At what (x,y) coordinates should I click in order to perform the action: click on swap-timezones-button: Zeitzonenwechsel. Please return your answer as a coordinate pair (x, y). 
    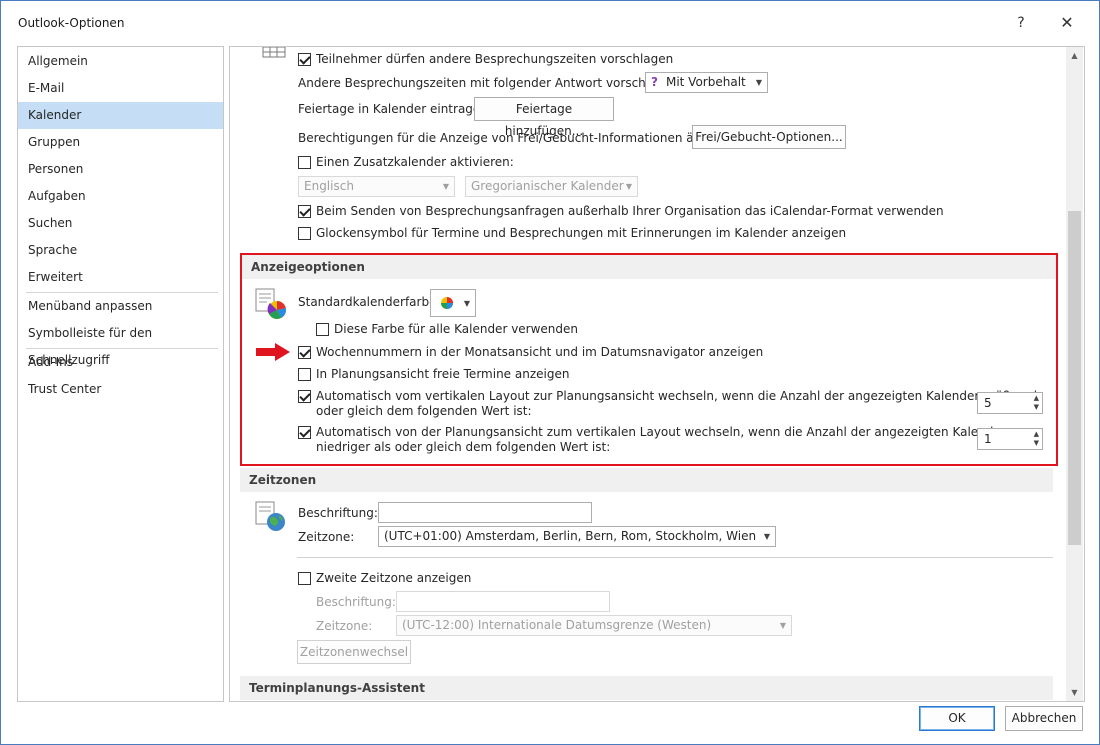
    Looking at the image, I should click on (354, 652).